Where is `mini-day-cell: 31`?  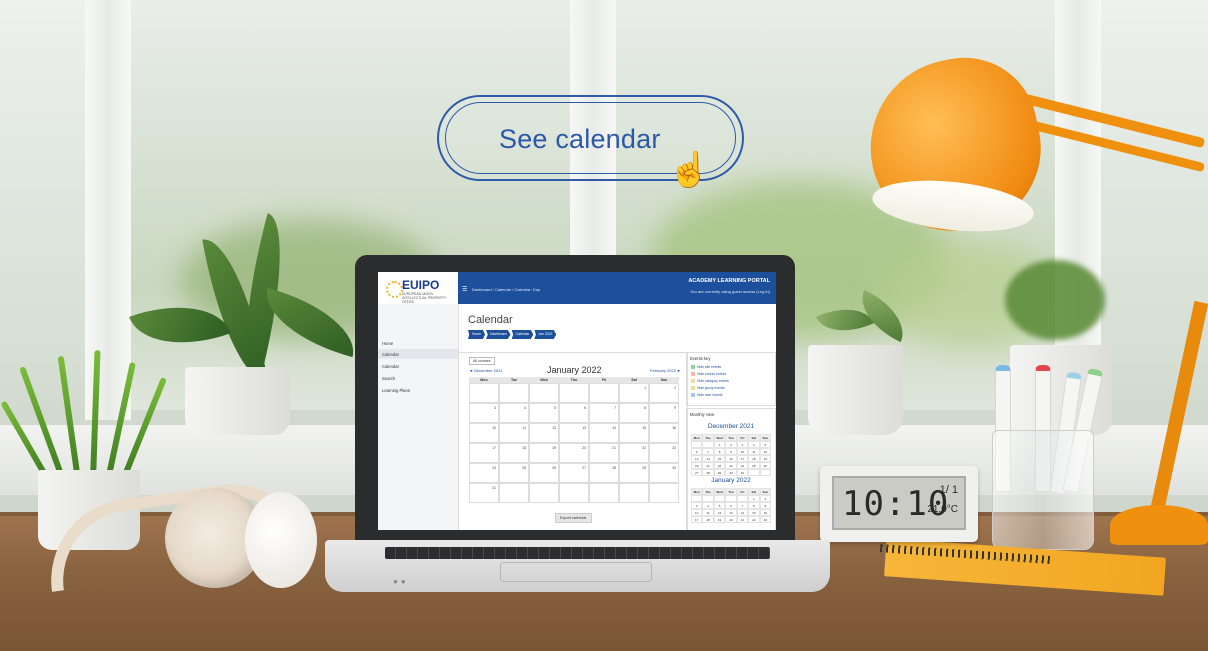
mini-day-cell: 31 is located at coordinates (742, 472).